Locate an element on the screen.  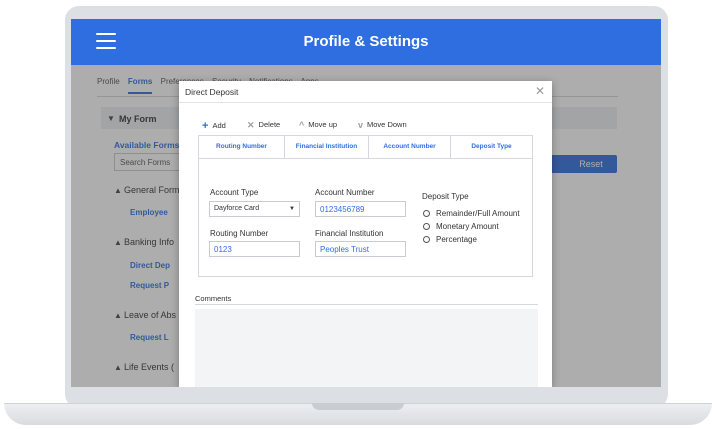
comments-textarea is located at coordinates (366, 348).